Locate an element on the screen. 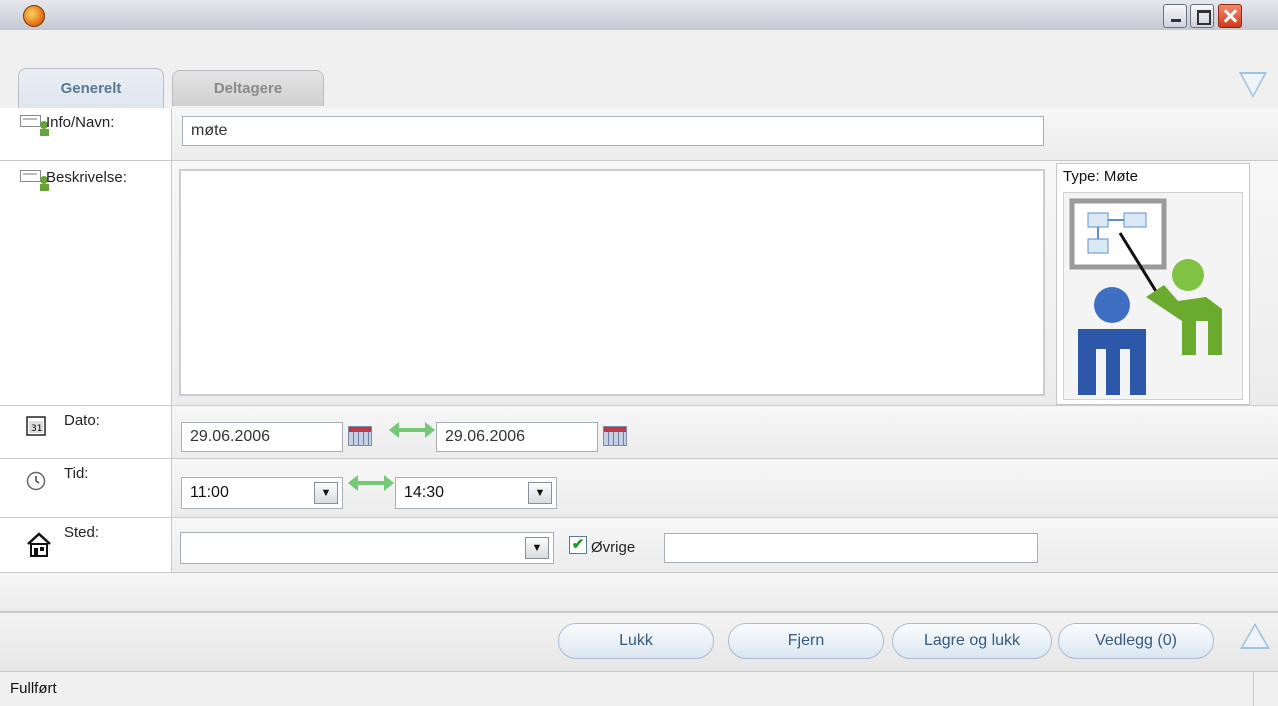 The width and height of the screenshot is (1278, 706). end-time-select: 14:30 ▼ is located at coordinates (476, 493).